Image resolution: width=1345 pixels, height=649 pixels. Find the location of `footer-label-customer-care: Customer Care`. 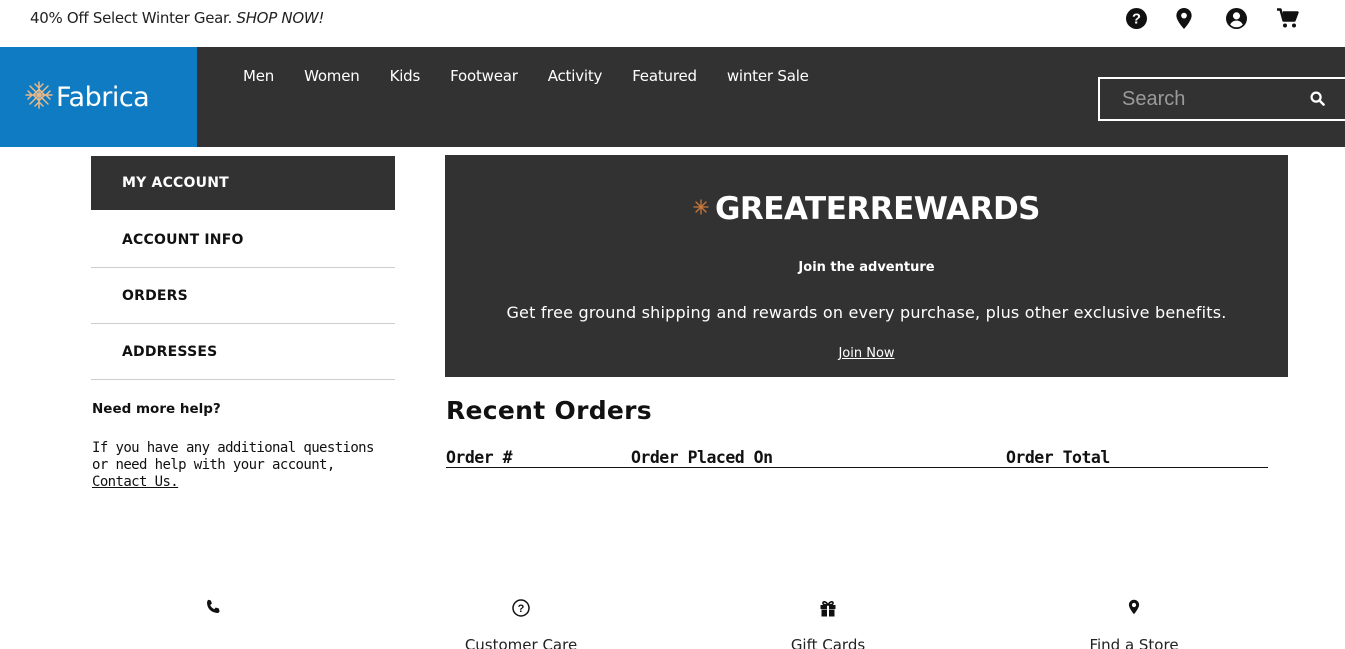

footer-label-customer-care: Customer Care is located at coordinates (521, 642).